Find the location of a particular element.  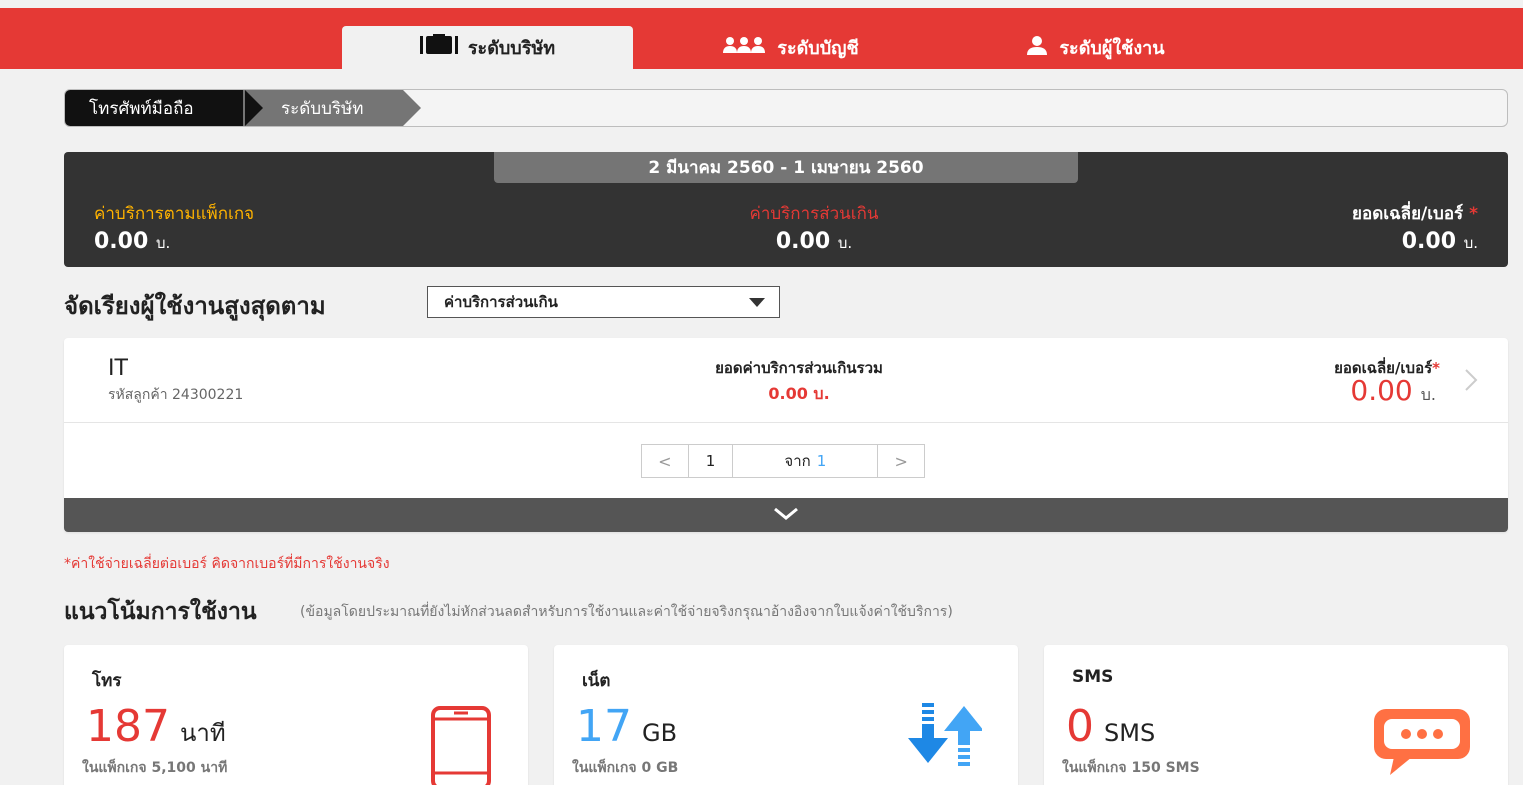

billing-period: 2 มีนาคม 2560 - 1 เมษายน 2560 is located at coordinates (786, 167).